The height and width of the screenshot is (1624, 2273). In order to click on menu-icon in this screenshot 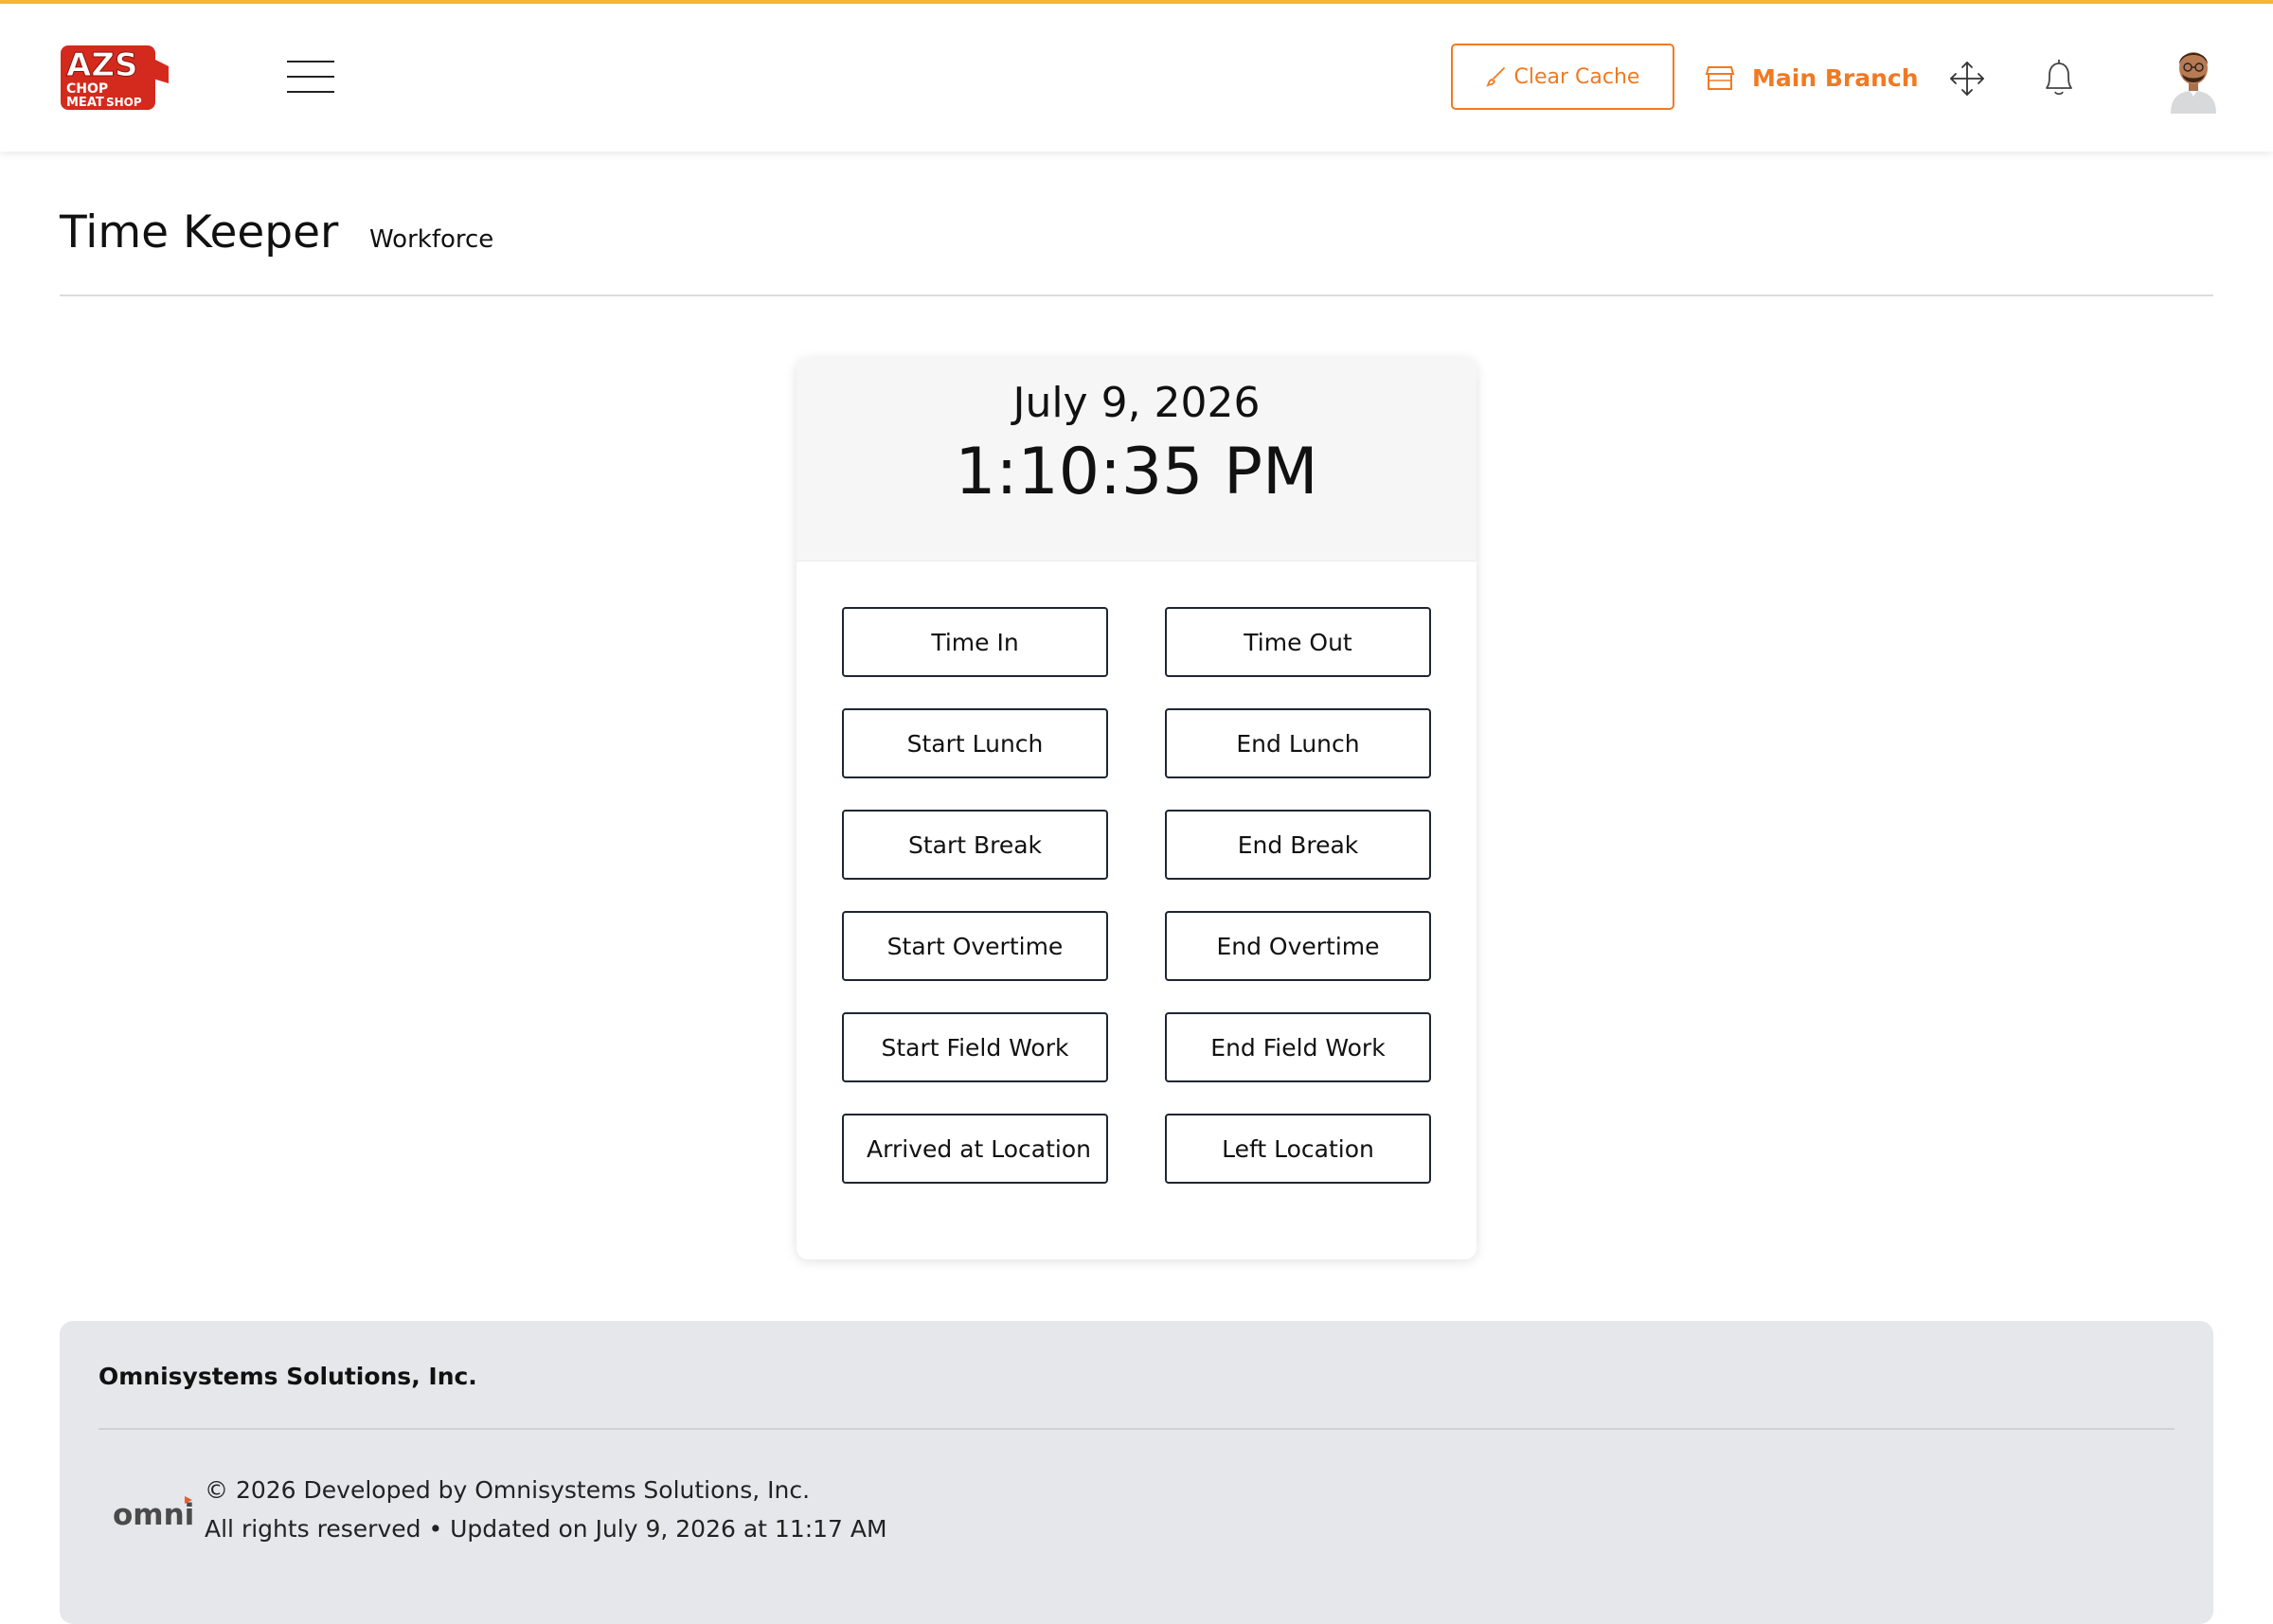, I will do `click(311, 78)`.